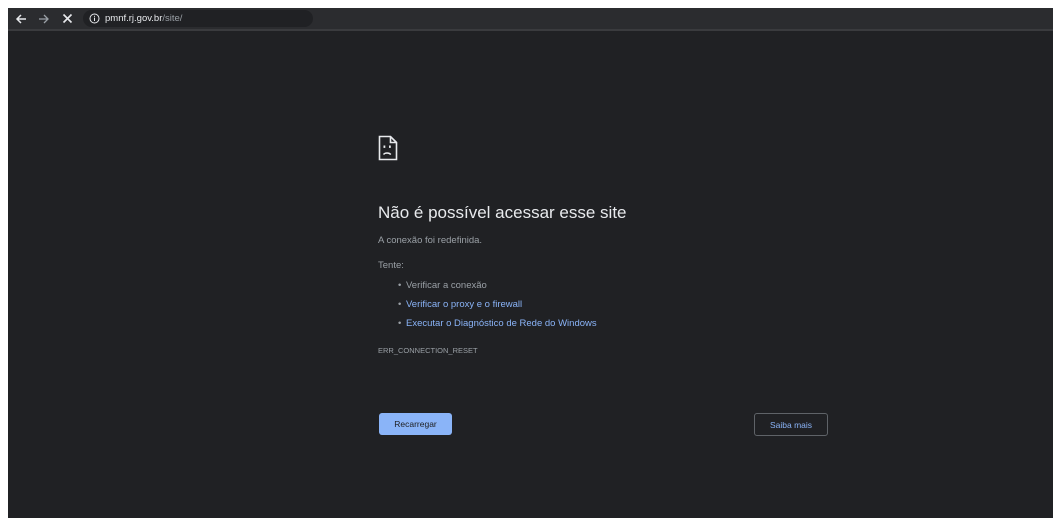 Image resolution: width=1061 pixels, height=532 pixels. What do you see at coordinates (428, 350) in the screenshot?
I see `error-code: ERR_CONNECTION_RESET` at bounding box center [428, 350].